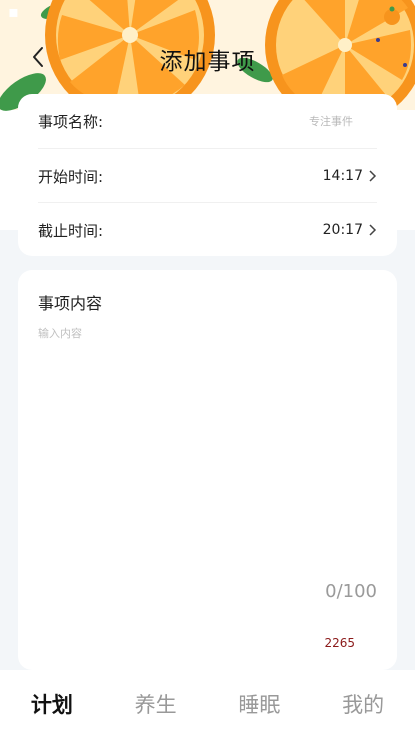 The image size is (415, 737). I want to click on start-time-label: 开始时间:, so click(71, 176).